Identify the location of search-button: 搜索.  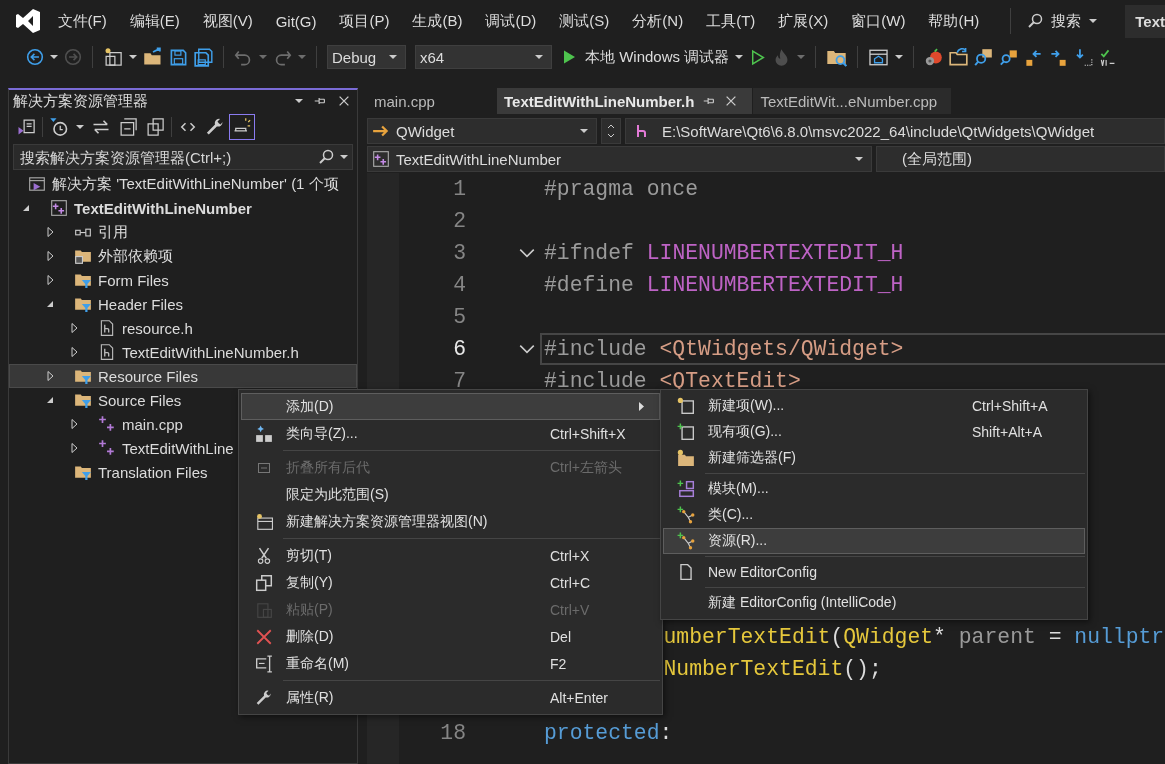
(1062, 21).